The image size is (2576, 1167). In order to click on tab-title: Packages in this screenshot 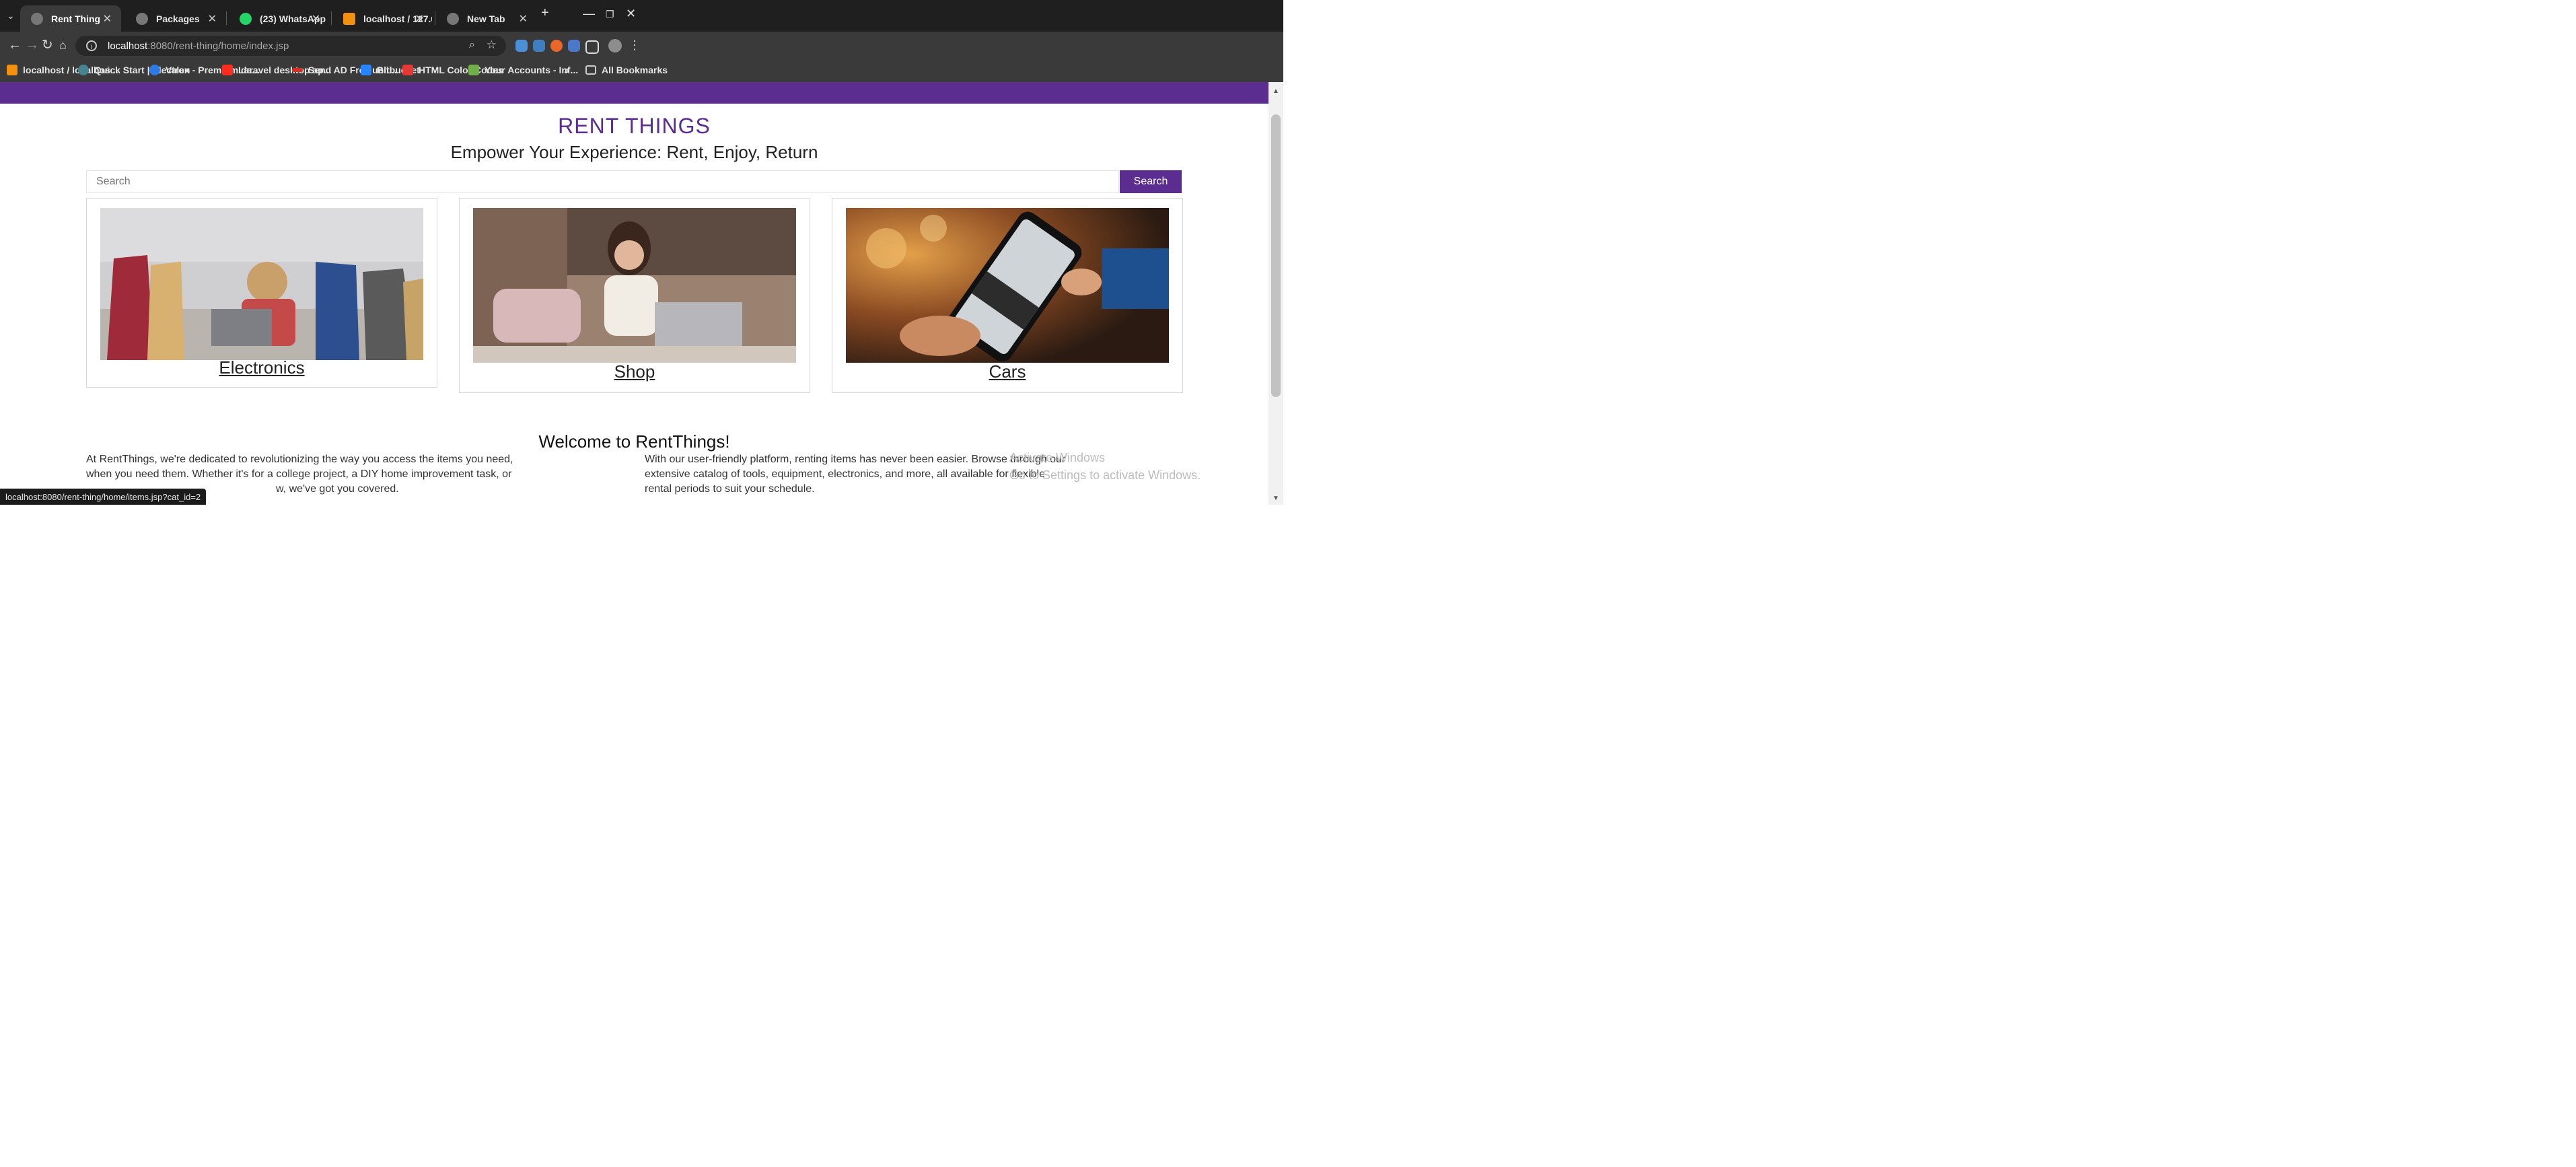, I will do `click(178, 18)`.